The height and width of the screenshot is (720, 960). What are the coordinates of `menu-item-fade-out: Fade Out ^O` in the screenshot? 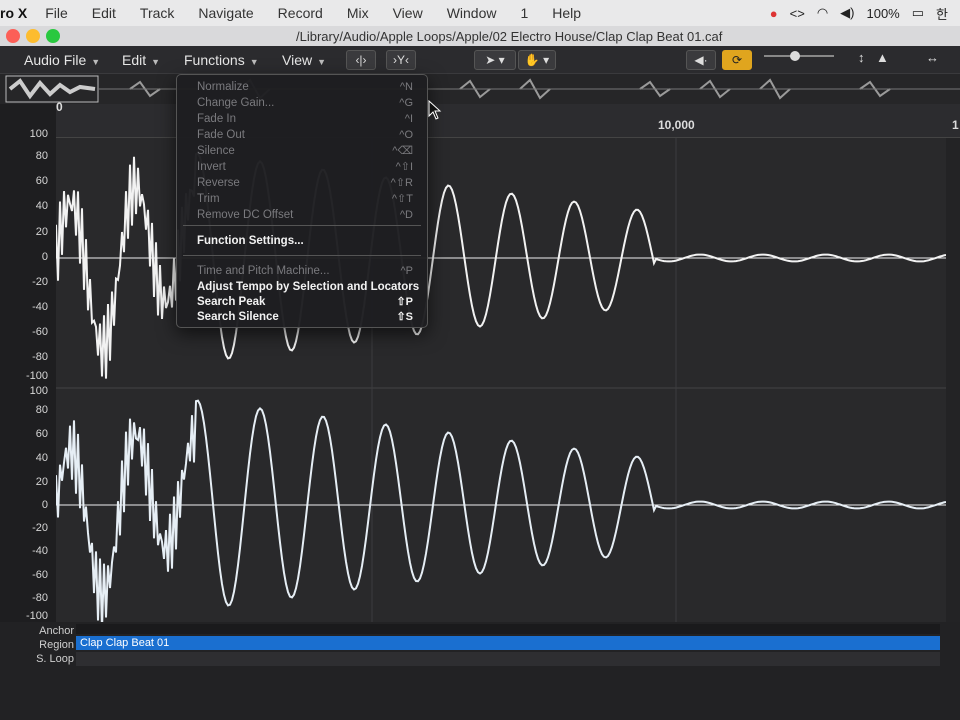 It's located at (302, 135).